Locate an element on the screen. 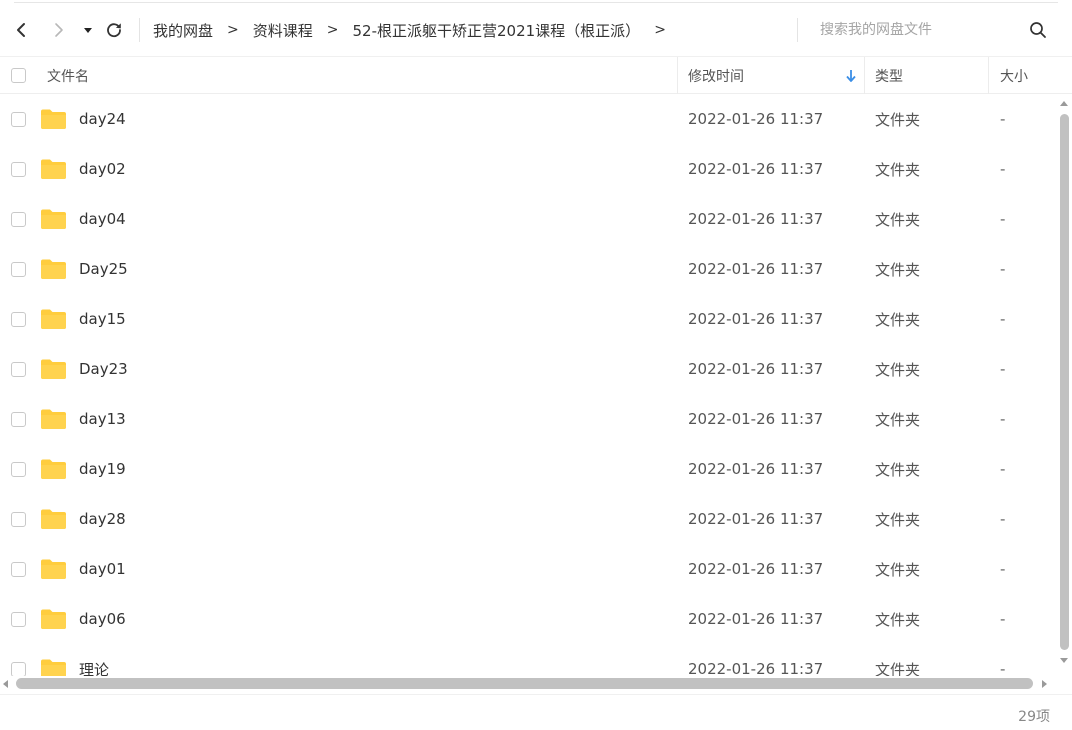 Image resolution: width=1072 pixels, height=730 pixels. file-name: day28 is located at coordinates (102, 519).